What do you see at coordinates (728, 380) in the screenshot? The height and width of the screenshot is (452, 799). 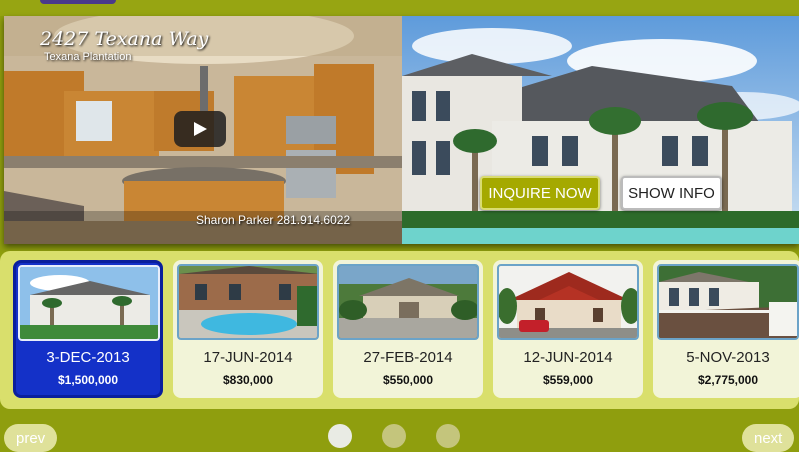 I see `listing-price: $2,775,000` at bounding box center [728, 380].